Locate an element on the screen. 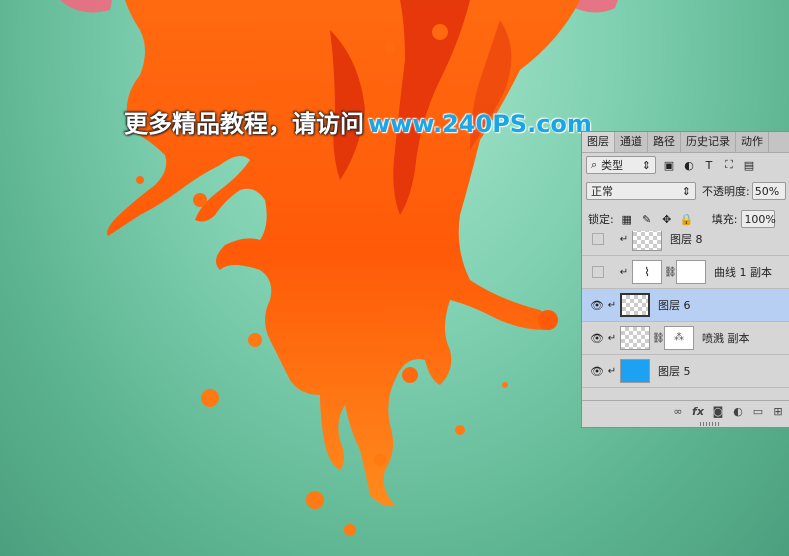 This screenshot has width=789, height=556. opacity-value: 50% is located at coordinates (767, 191).